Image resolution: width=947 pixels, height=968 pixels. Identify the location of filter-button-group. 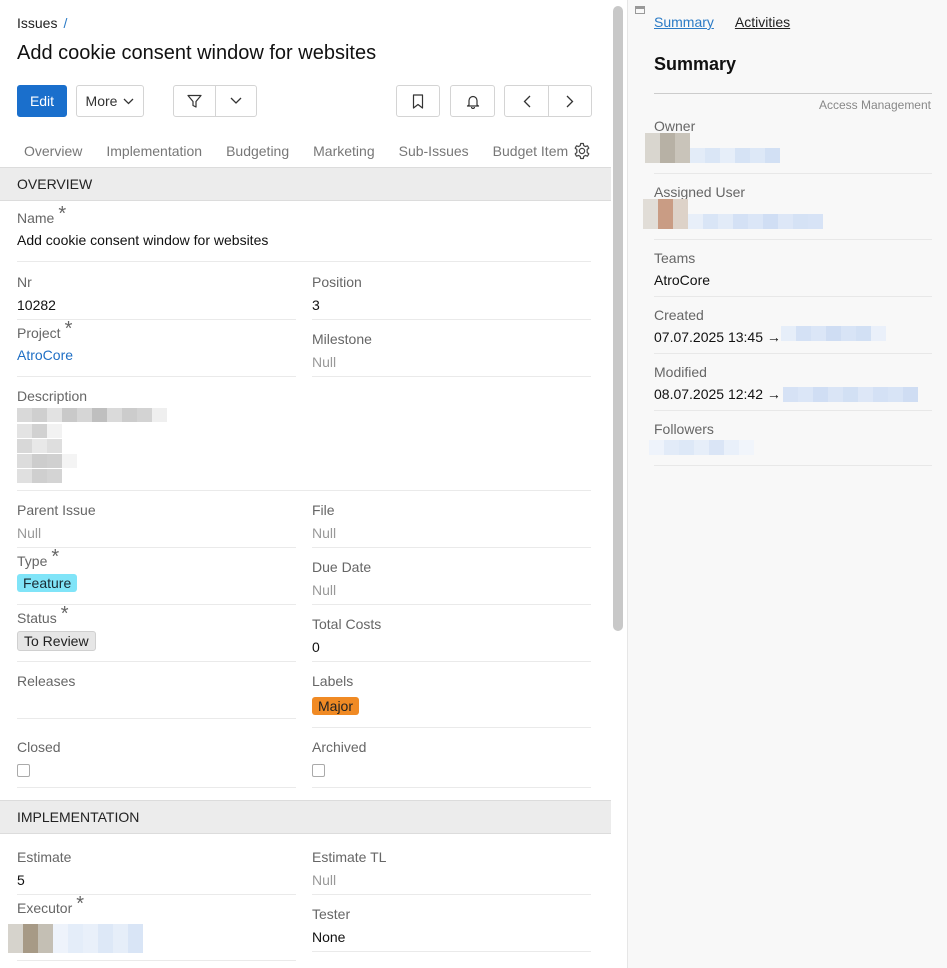
(215, 101).